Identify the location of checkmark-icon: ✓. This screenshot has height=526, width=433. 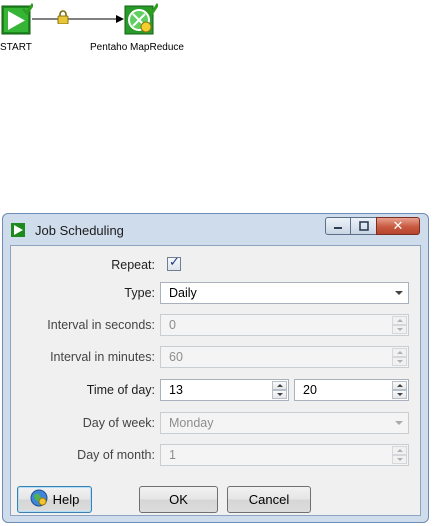
(174, 262).